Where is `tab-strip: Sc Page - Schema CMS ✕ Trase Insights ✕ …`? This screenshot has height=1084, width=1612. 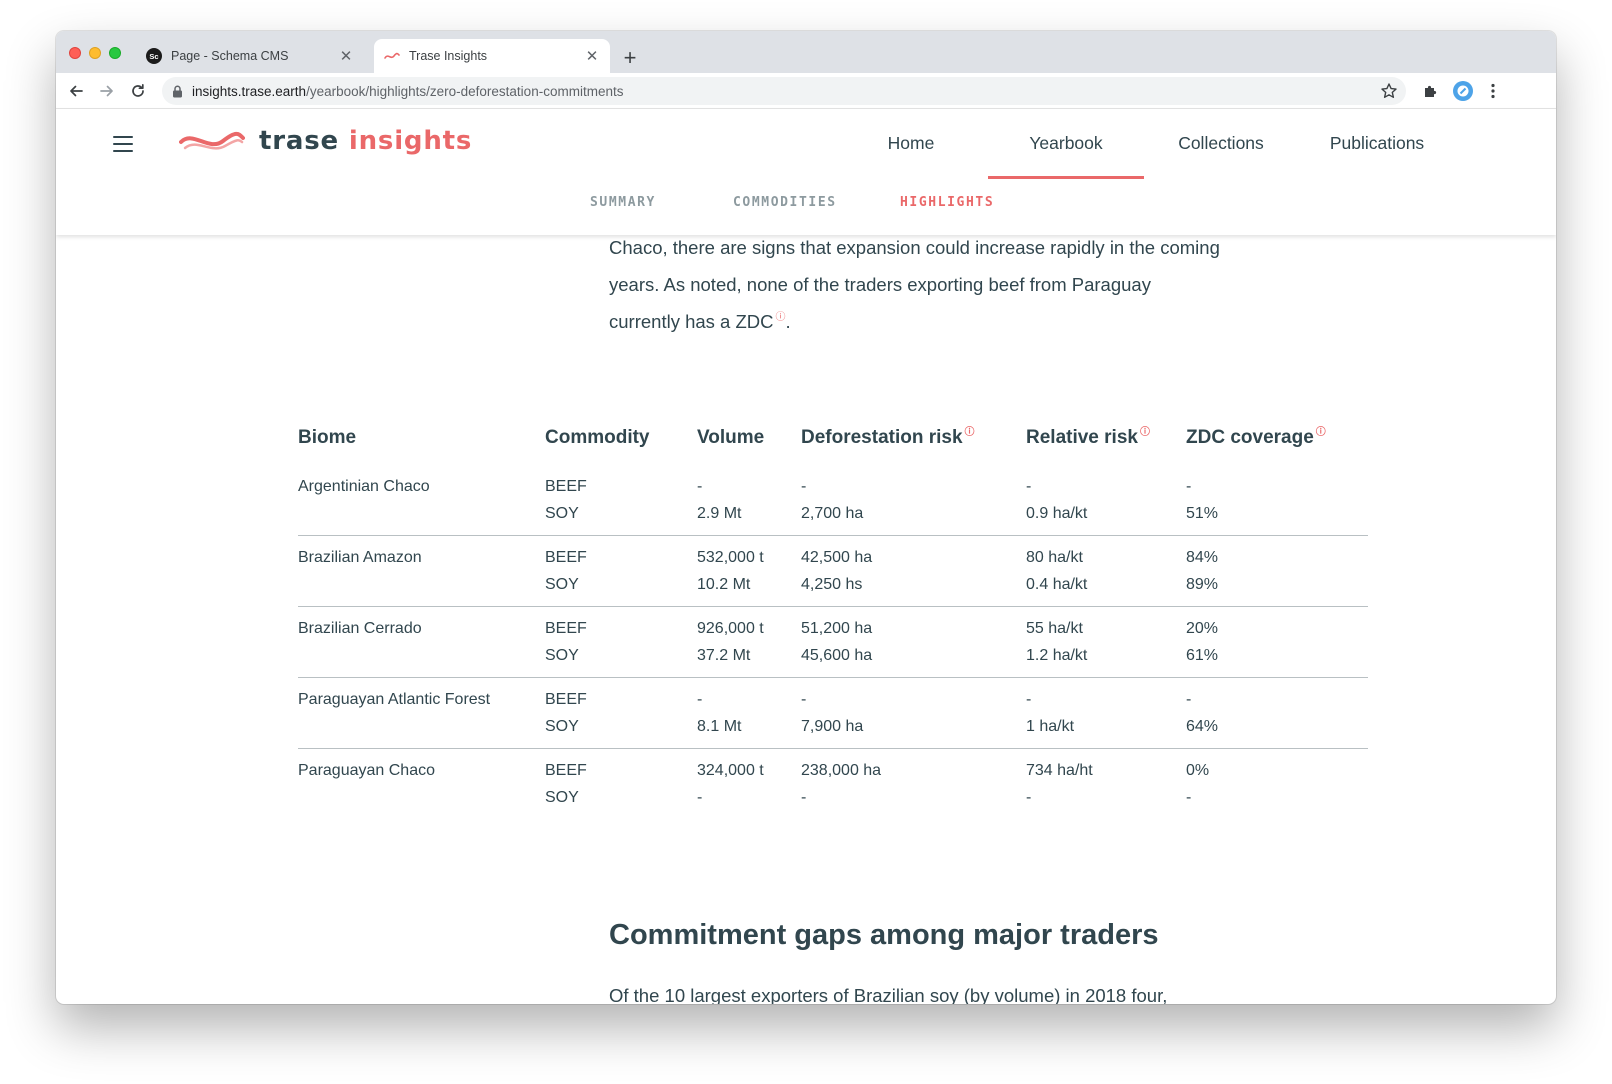 tab-strip: Sc Page - Schema CMS ✕ Trase Insights ✕ … is located at coordinates (806, 52).